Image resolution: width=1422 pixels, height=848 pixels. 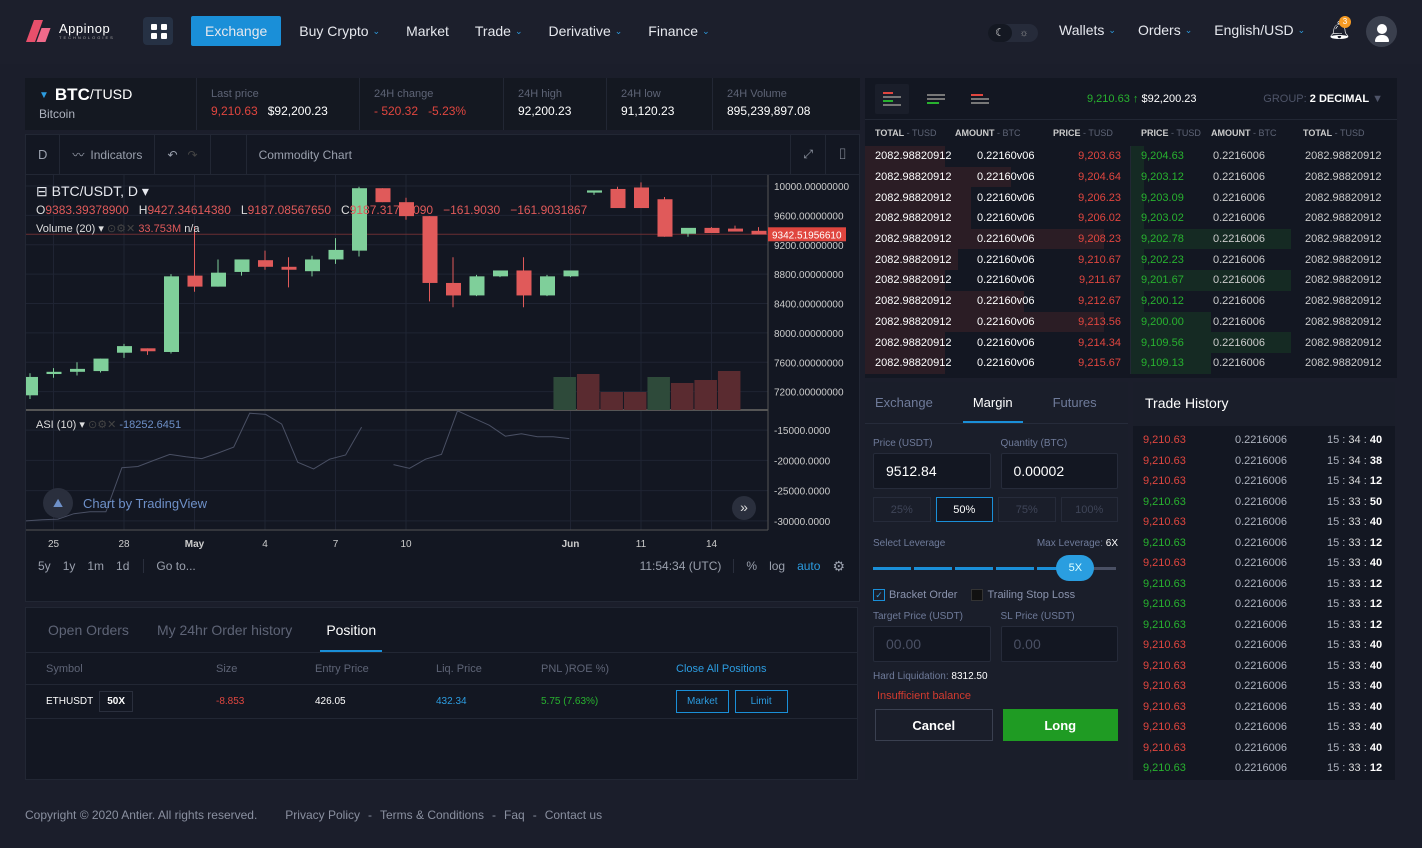 I want to click on nav-item-market: Market, so click(x=427, y=31).